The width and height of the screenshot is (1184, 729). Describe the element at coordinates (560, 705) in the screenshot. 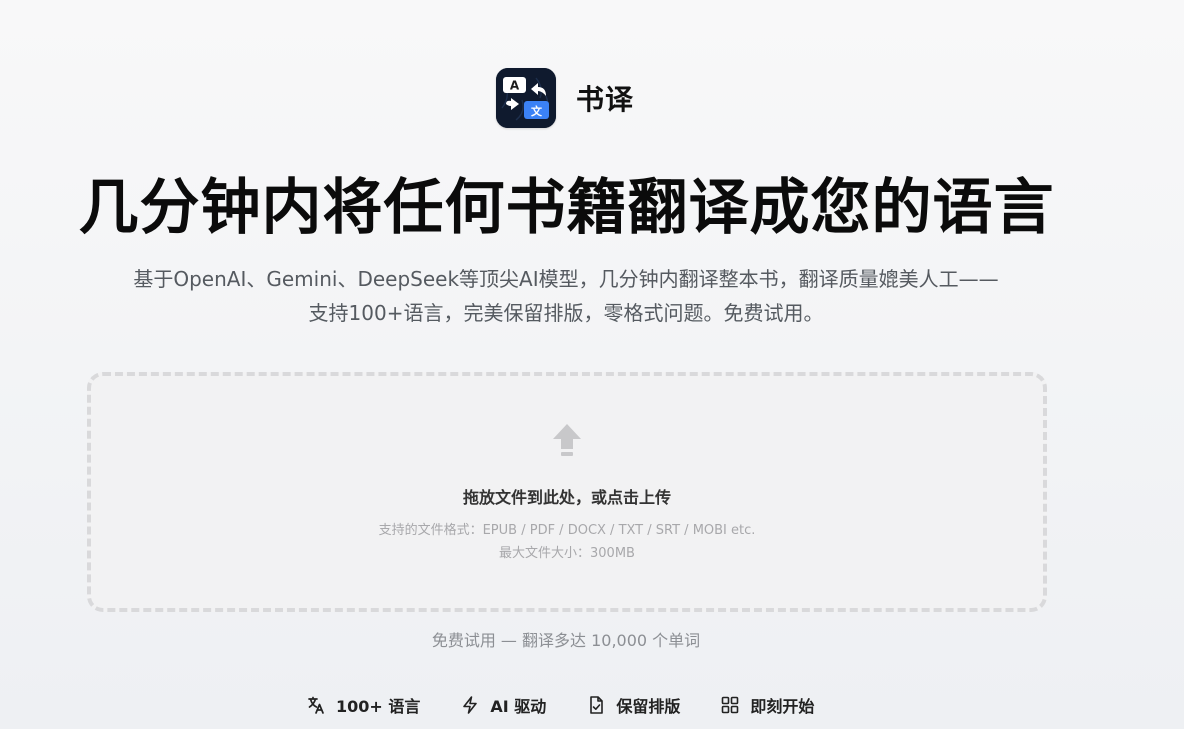

I see `feature-list: 100+ 语言 AI 驱动 保留排版 即刻开始` at that location.